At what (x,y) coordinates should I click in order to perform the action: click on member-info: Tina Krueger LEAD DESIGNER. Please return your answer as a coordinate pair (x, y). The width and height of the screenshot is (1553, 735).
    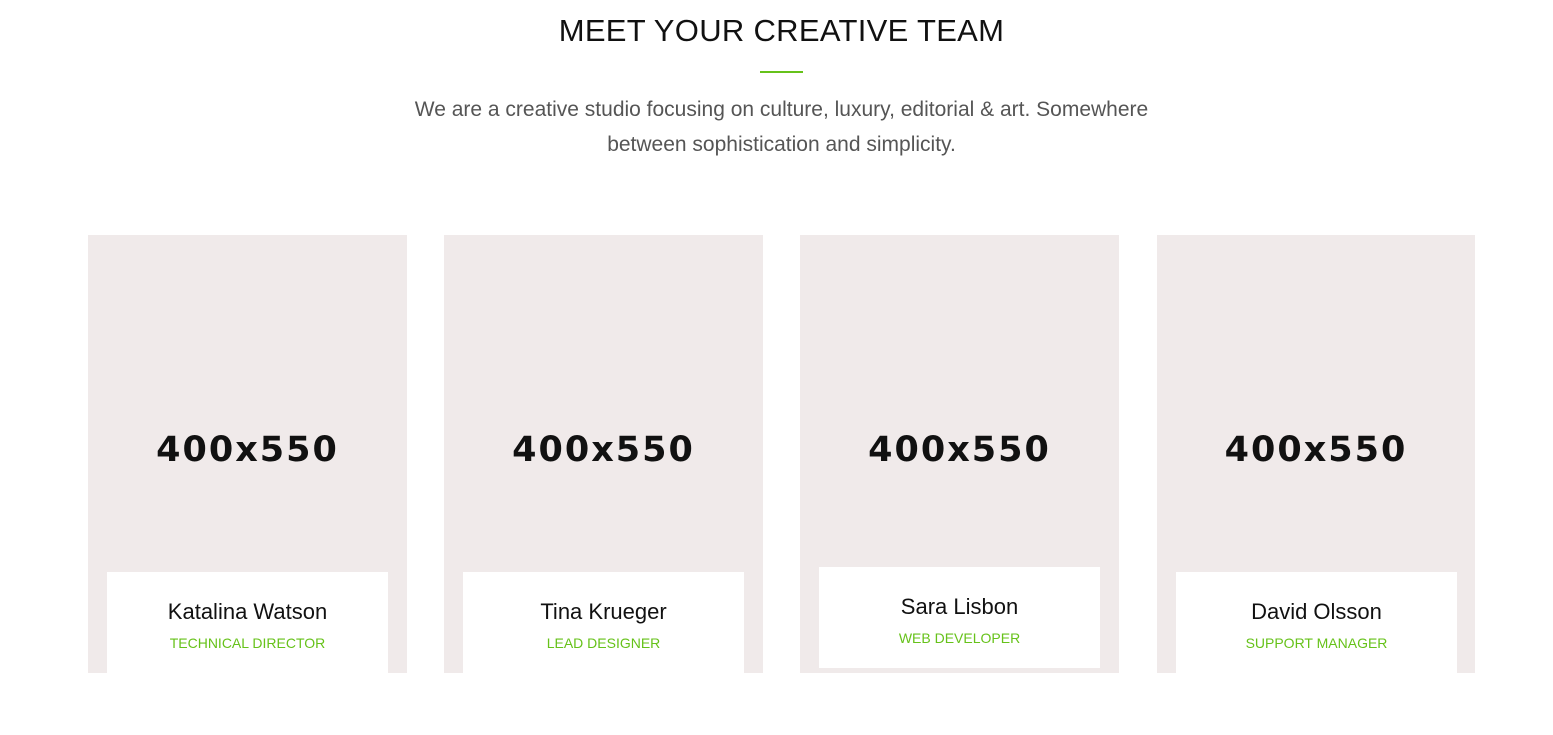
    Looking at the image, I should click on (603, 622).